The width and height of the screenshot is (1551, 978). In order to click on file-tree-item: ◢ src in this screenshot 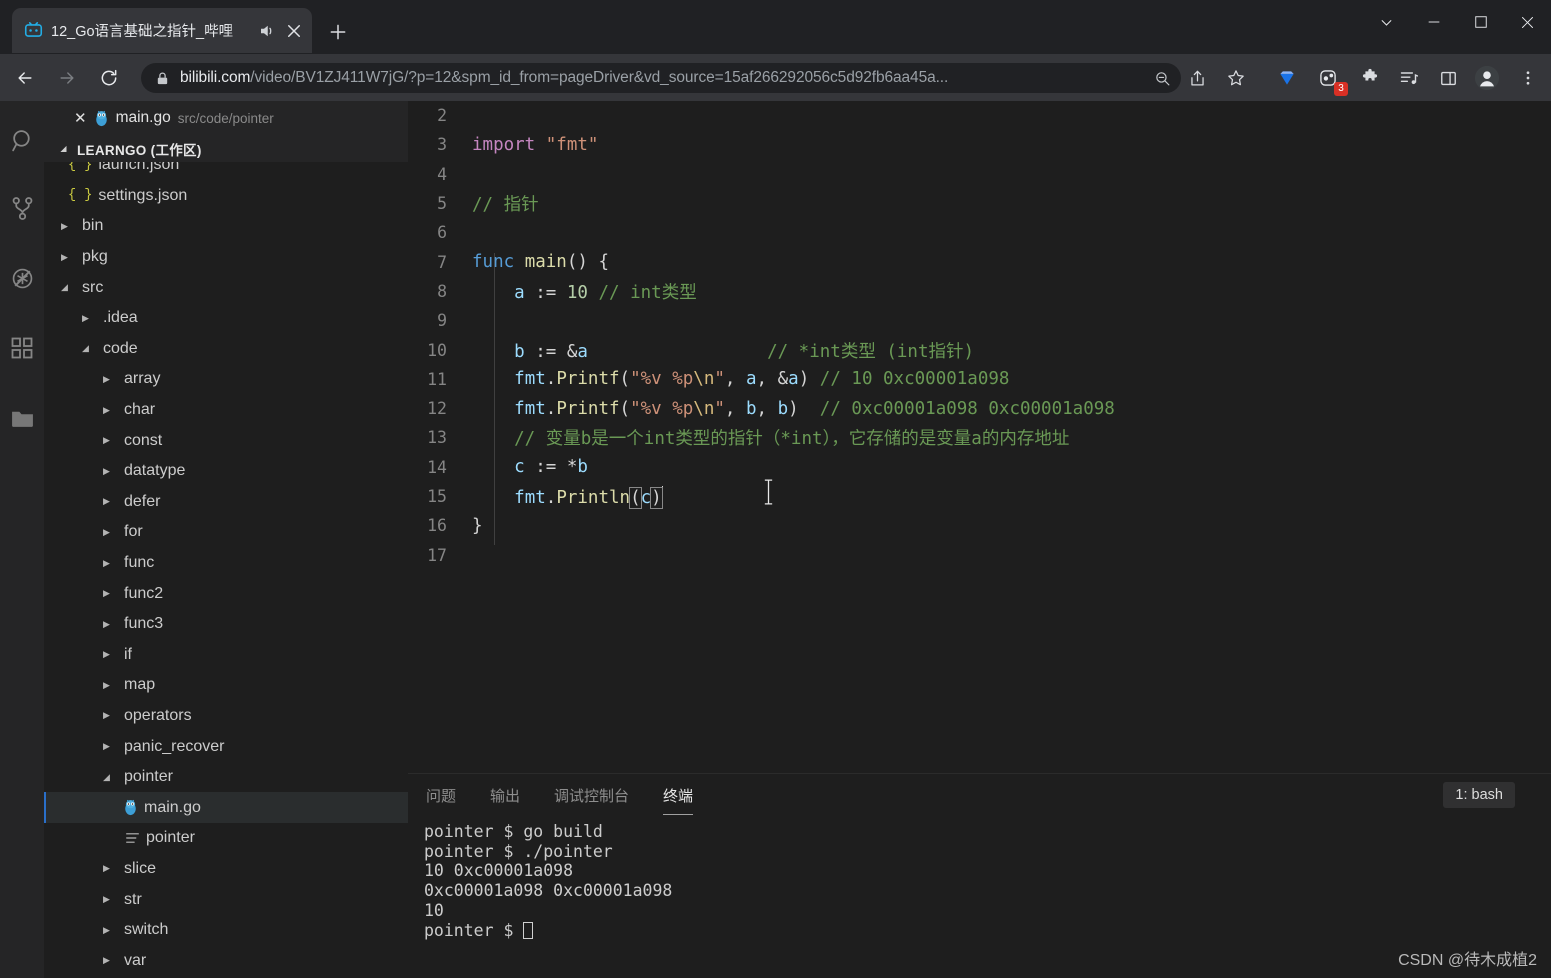, I will do `click(226, 287)`.